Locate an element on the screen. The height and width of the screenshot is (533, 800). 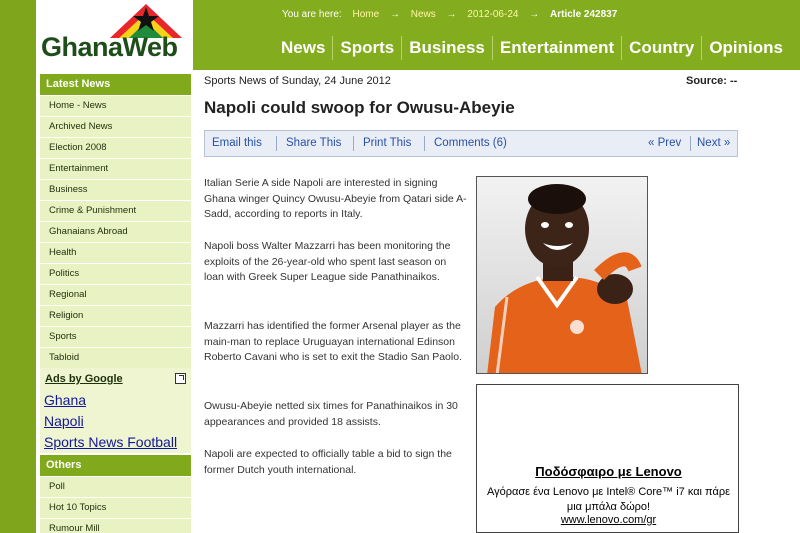
sidebar-item-crime-punishment: Crime & Punishment is located at coordinates (115, 210).